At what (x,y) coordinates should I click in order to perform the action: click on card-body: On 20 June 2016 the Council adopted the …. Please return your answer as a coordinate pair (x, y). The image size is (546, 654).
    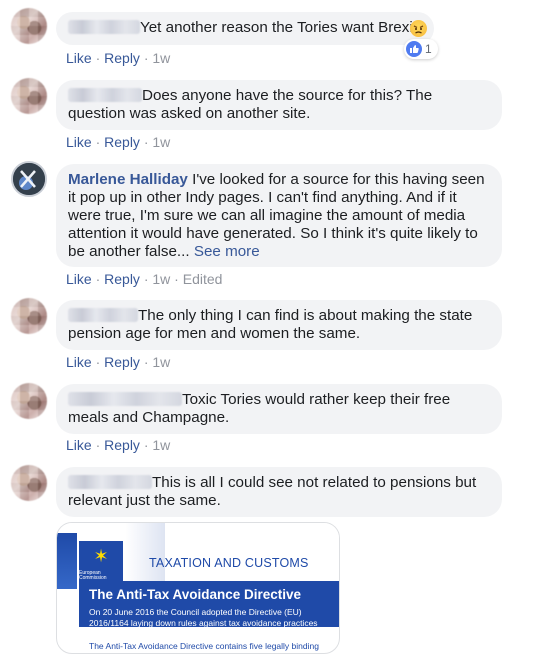
    Looking at the image, I should click on (203, 617).